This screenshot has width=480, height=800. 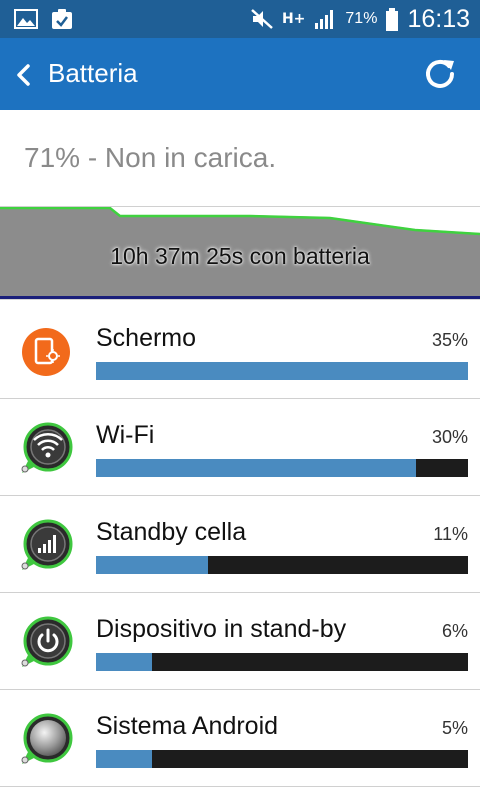 I want to click on battery-percent-text: 71%, so click(x=361, y=18).